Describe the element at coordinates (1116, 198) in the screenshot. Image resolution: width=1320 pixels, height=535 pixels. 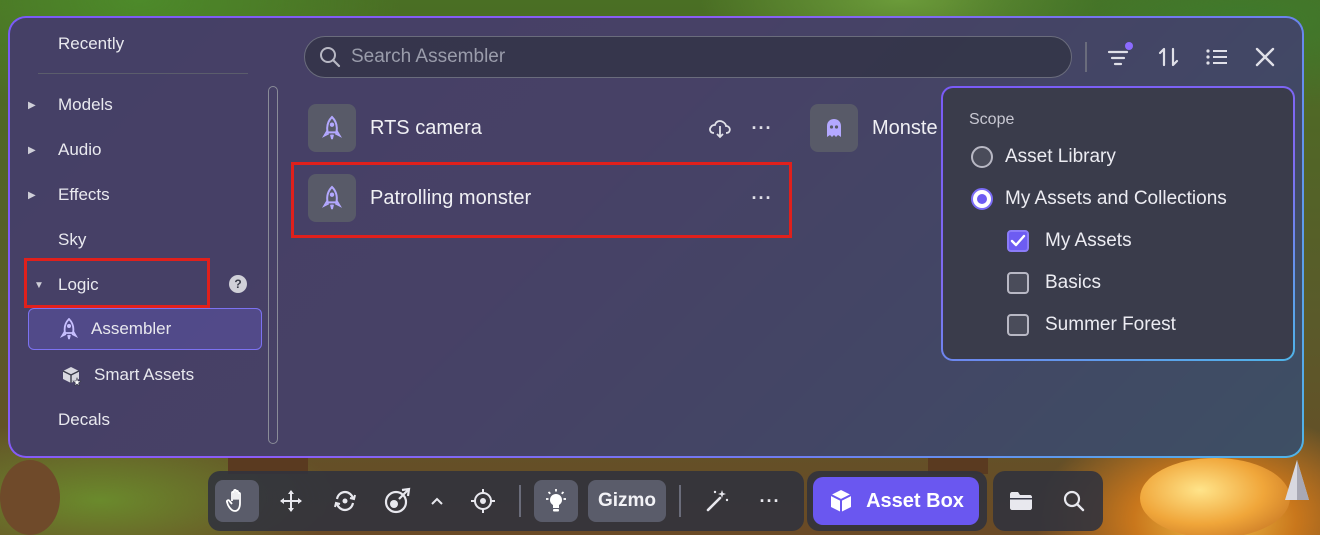
I see `radio-label: My Assets and Collections` at that location.